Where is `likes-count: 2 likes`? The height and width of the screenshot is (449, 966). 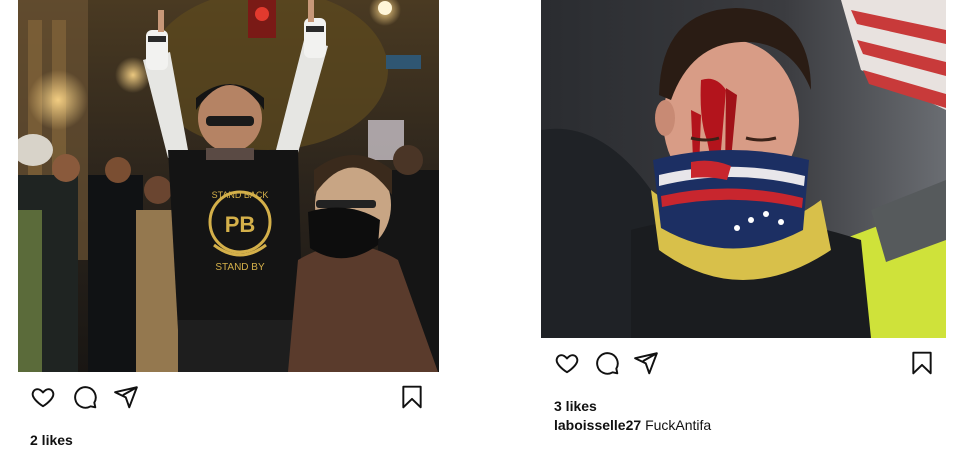 likes-count: 2 likes is located at coordinates (234, 440).